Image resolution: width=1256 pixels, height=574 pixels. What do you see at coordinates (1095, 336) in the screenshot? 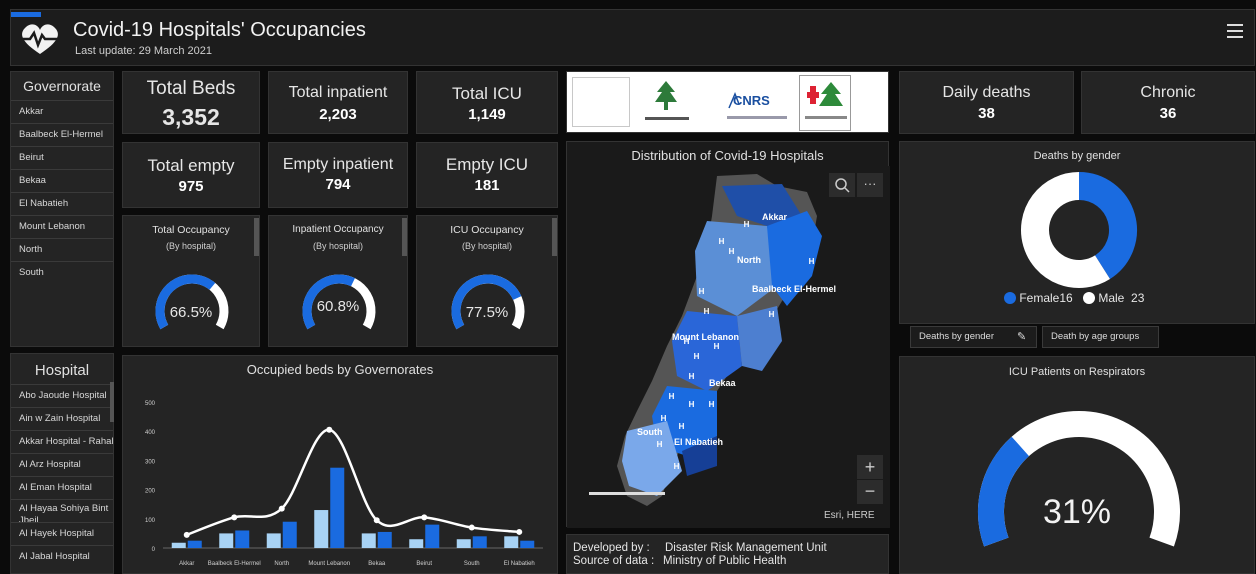
I see `tab-label: Death by age groups` at bounding box center [1095, 336].